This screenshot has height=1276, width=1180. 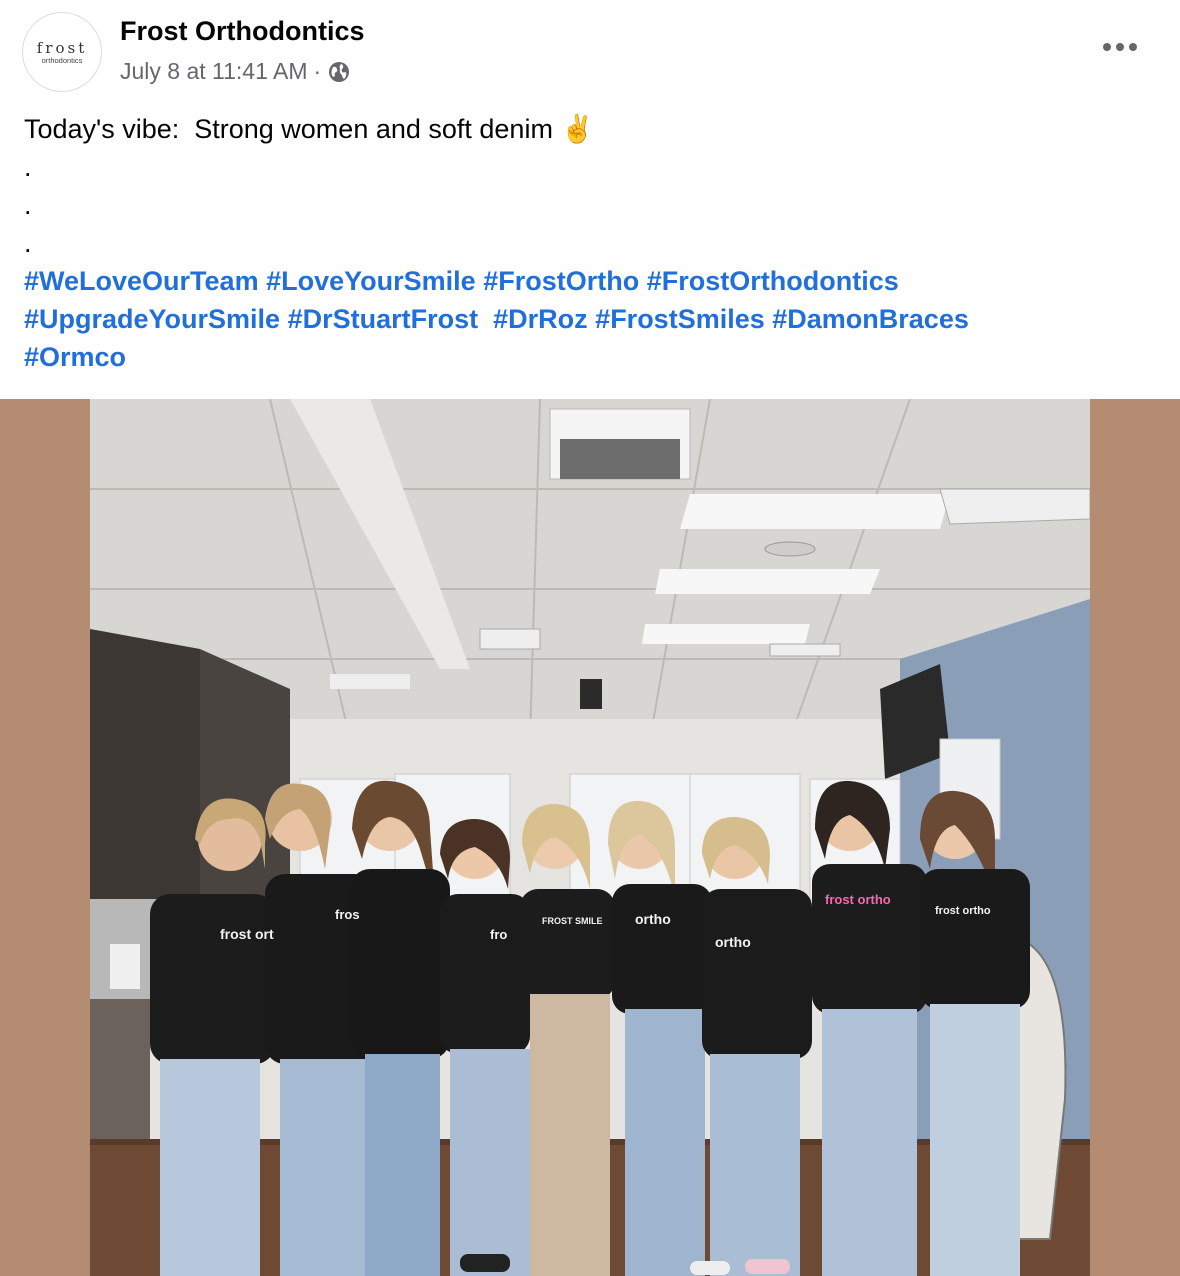 What do you see at coordinates (383, 319) in the screenshot?
I see `hashtag-link: #DrStuartFrost` at bounding box center [383, 319].